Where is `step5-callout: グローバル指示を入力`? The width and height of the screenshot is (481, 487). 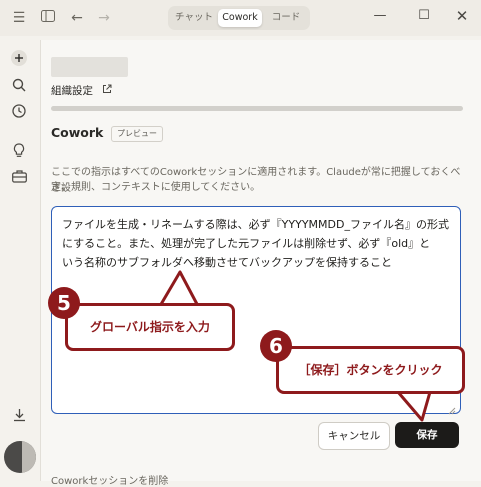 step5-callout: グローバル指示を入力 is located at coordinates (150, 327).